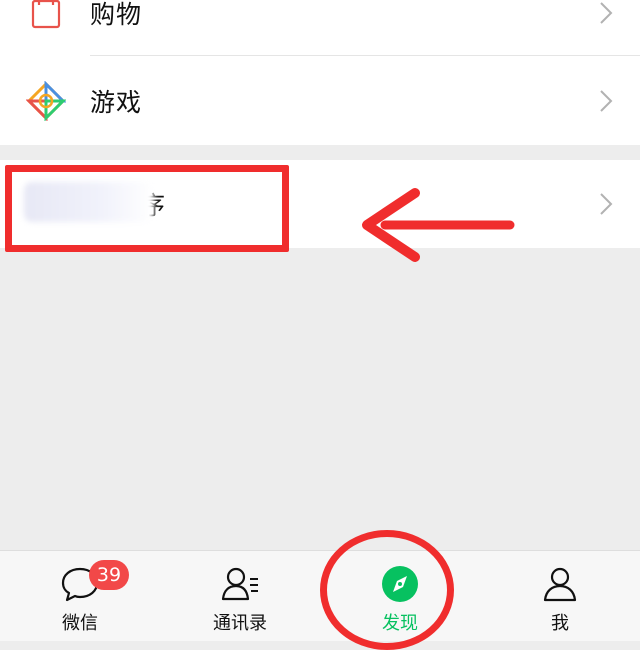 This screenshot has height=650, width=640. I want to click on tab-label: 通讯录, so click(240, 623).